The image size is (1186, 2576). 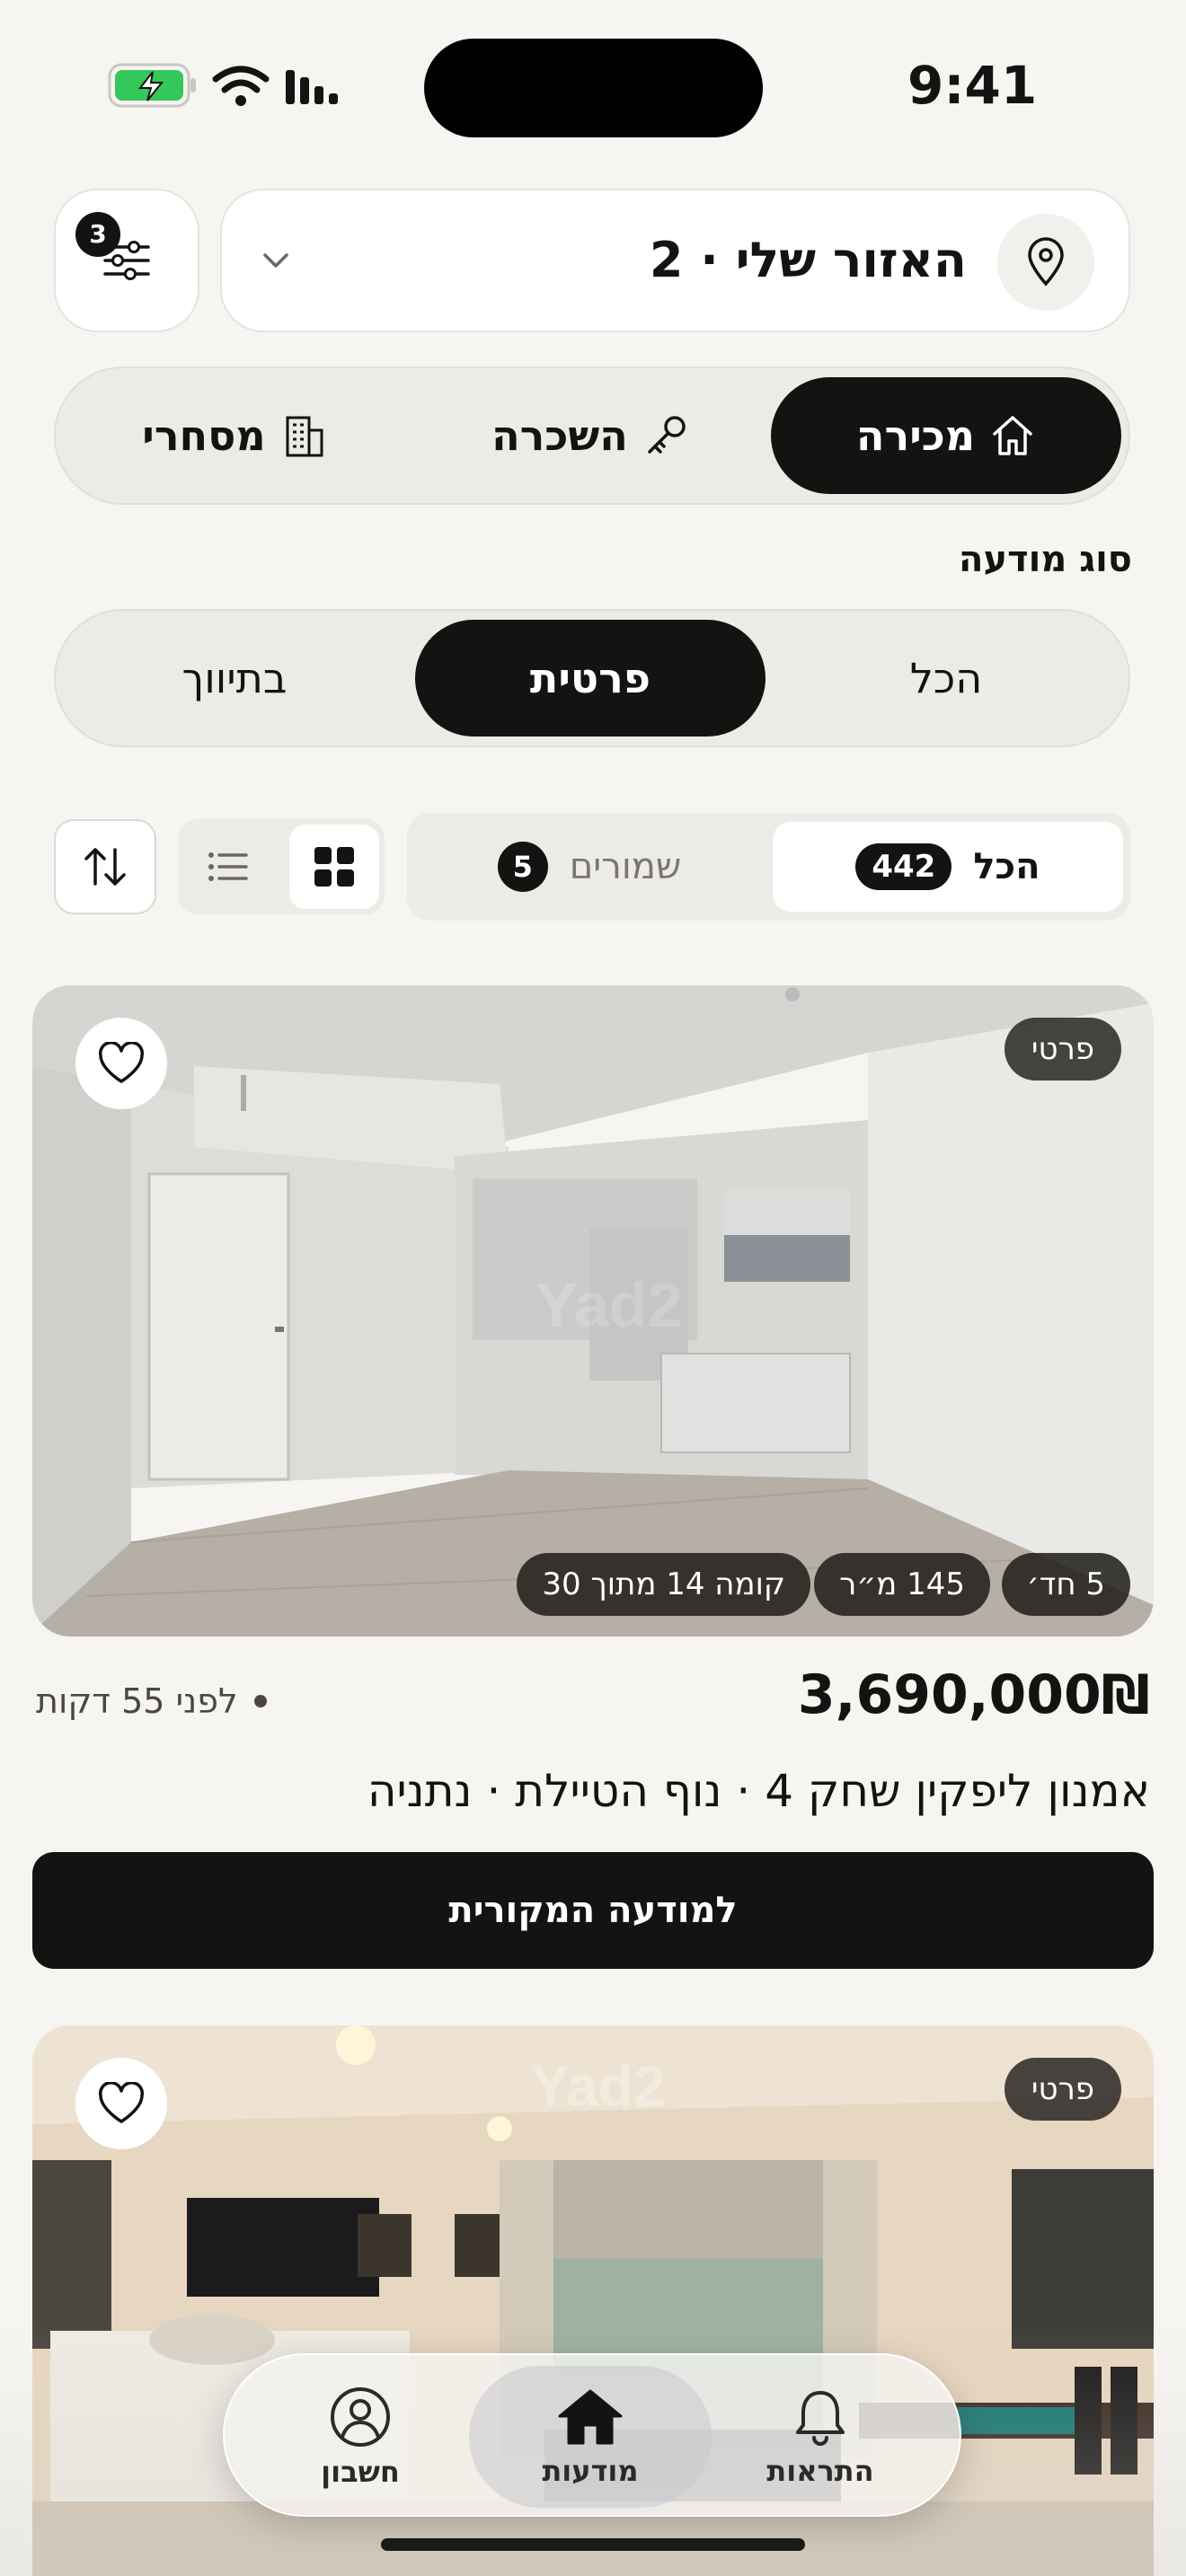 What do you see at coordinates (97, 234) in the screenshot?
I see `filter-count-badge: 3` at bounding box center [97, 234].